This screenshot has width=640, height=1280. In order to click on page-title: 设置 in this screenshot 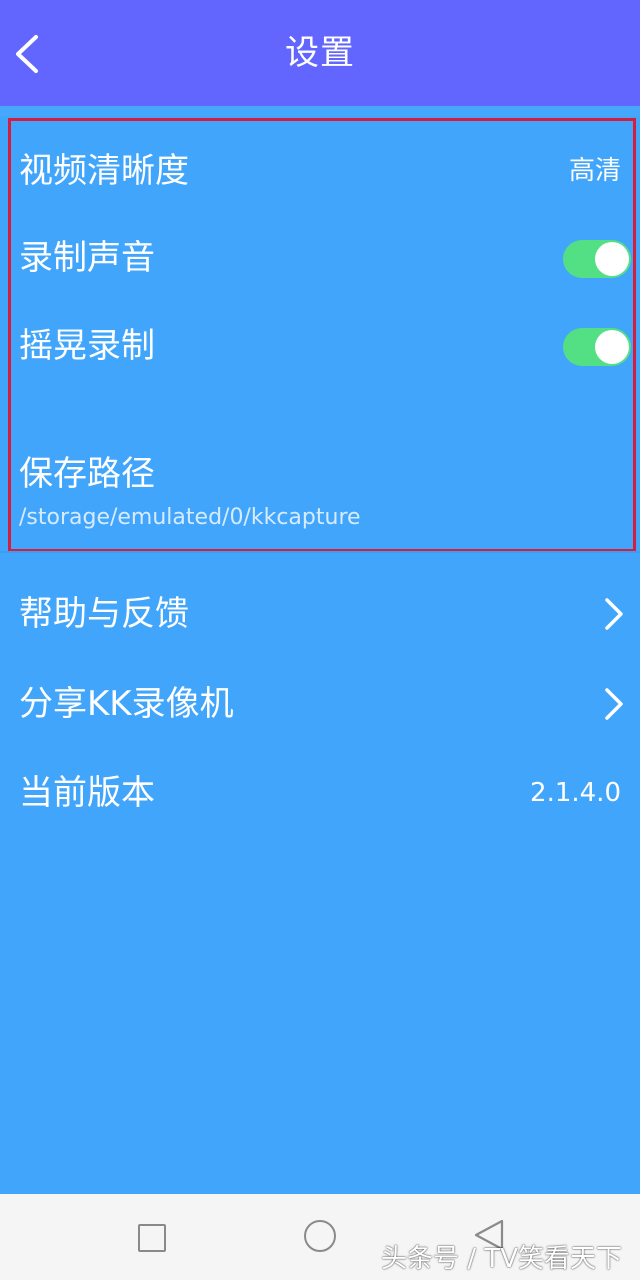, I will do `click(320, 53)`.